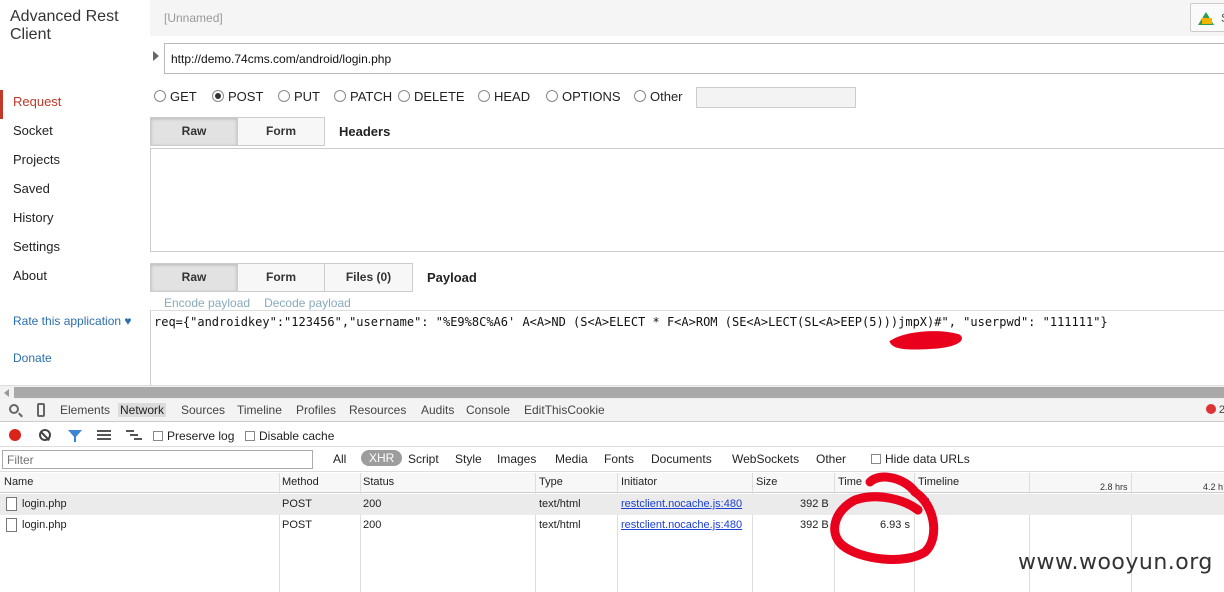 This screenshot has height=592, width=1224. Describe the element at coordinates (1221, 410) in the screenshot. I see `error-count: 2` at that location.